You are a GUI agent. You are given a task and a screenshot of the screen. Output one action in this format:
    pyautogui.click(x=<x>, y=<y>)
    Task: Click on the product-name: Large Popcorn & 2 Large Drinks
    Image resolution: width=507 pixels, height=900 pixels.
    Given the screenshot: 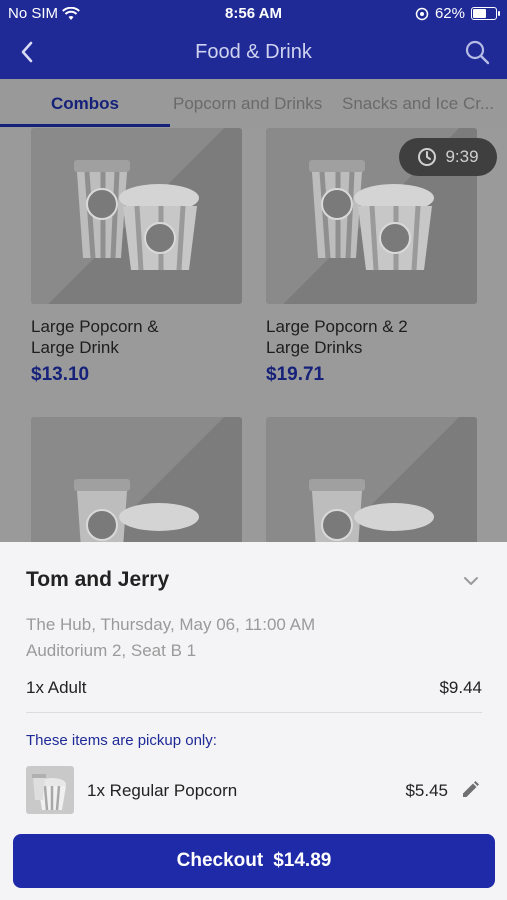 What is the action you would take?
    pyautogui.click(x=337, y=337)
    